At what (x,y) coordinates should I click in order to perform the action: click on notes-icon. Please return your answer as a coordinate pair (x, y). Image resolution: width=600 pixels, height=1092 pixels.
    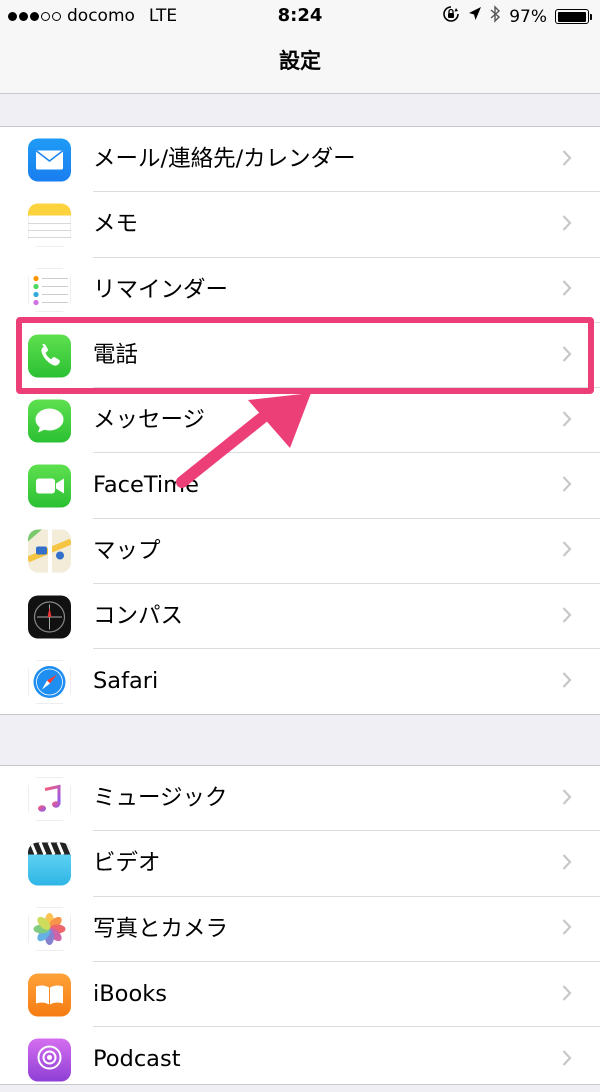
    Looking at the image, I should click on (49, 225).